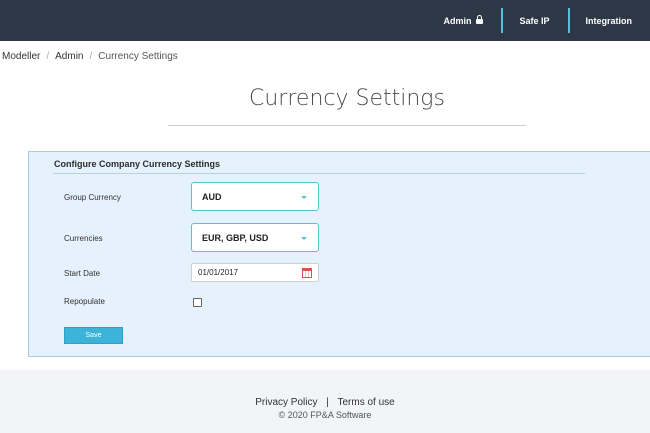  I want to click on terms-of-use-link: Terms of use, so click(366, 402).